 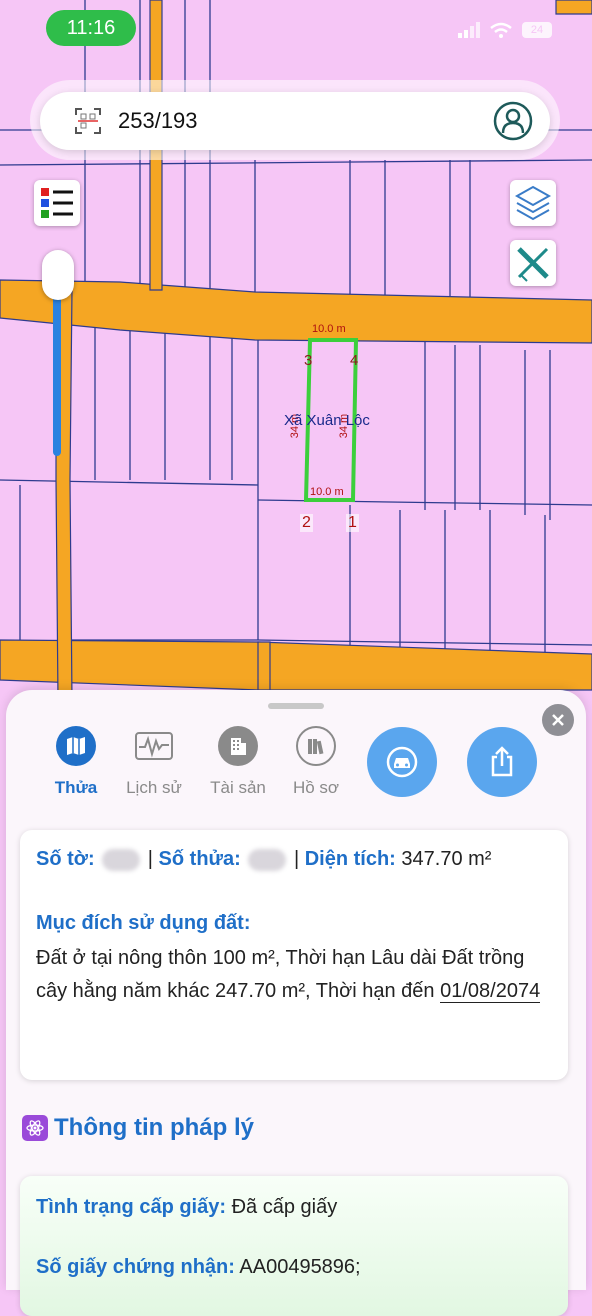 What do you see at coordinates (154, 1127) in the screenshot?
I see `legal-info-title: Thông tin pháp lý` at bounding box center [154, 1127].